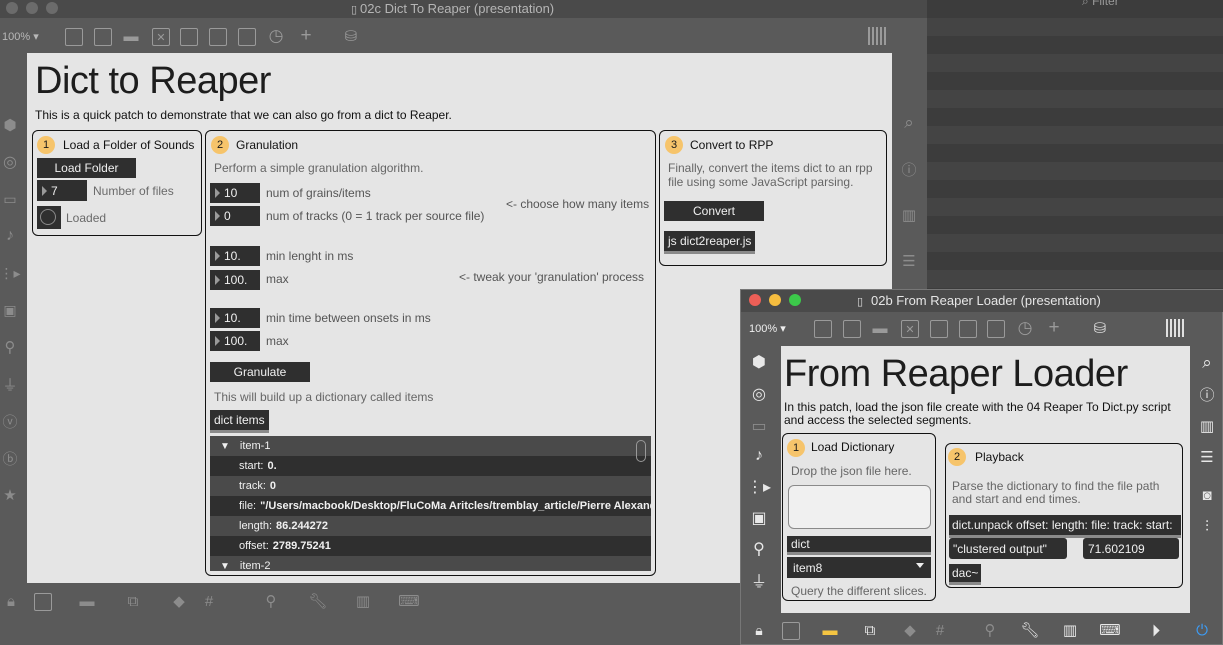 The height and width of the screenshot is (645, 1223). I want to click on granulate-button: Granulate, so click(260, 372).